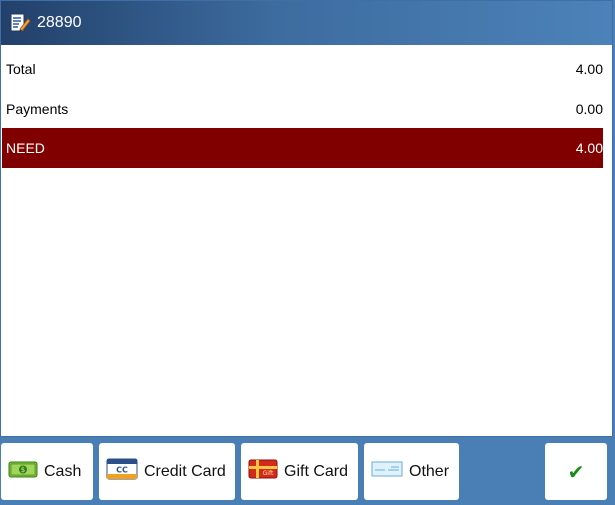  I want to click on credit-card-button: CC Credit Card, so click(167, 471).